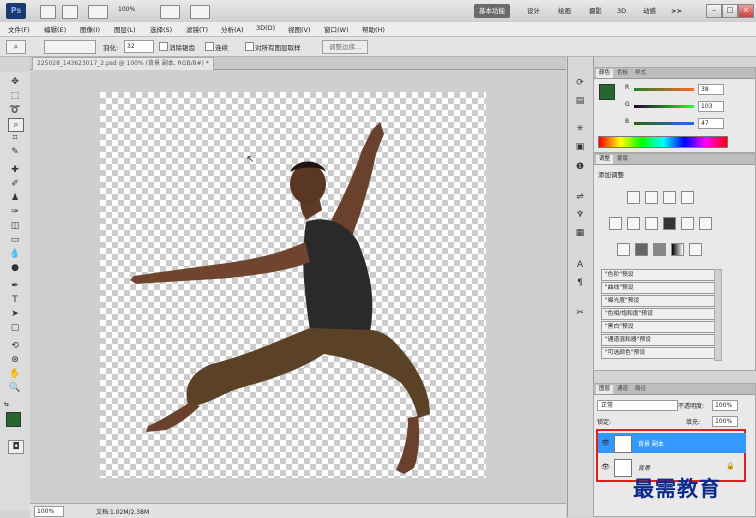 This screenshot has height=518, width=756. What do you see at coordinates (658, 275) in the screenshot?
I see `preset-levels: "色阶"预设` at bounding box center [658, 275].